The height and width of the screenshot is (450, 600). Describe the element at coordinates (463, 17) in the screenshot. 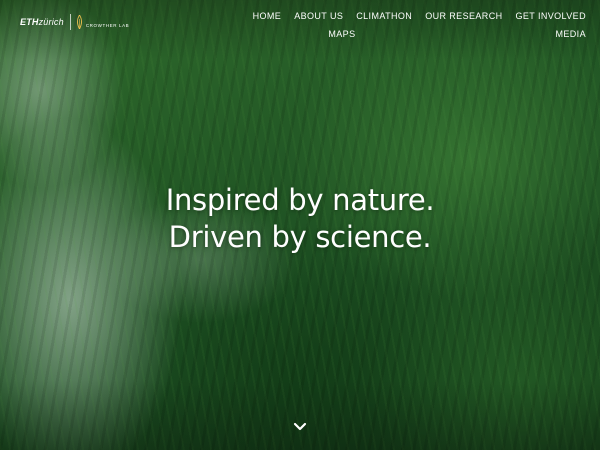

I see `nav-item-our-research: OUR RESEARCH` at that location.